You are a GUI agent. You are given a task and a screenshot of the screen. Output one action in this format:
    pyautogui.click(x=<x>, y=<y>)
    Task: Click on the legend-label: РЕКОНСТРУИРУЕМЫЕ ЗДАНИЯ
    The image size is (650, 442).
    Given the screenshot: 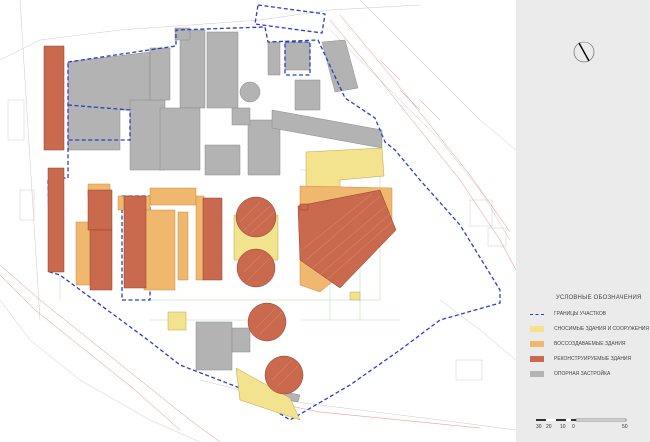 What is the action you would take?
    pyautogui.click(x=593, y=359)
    